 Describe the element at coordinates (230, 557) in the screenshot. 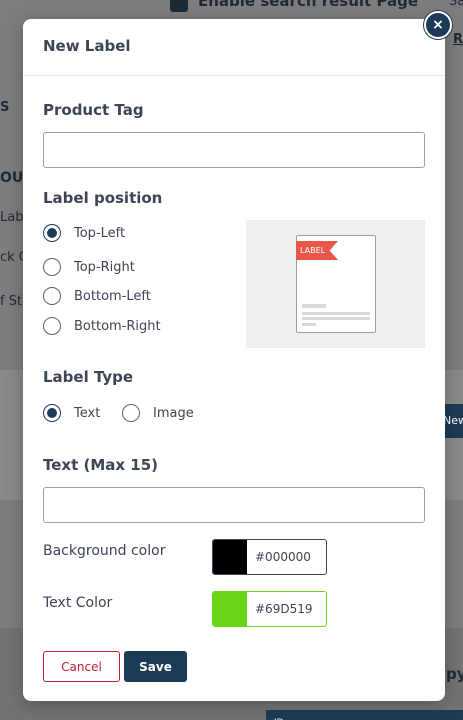

I see `background-color-swatch` at that location.